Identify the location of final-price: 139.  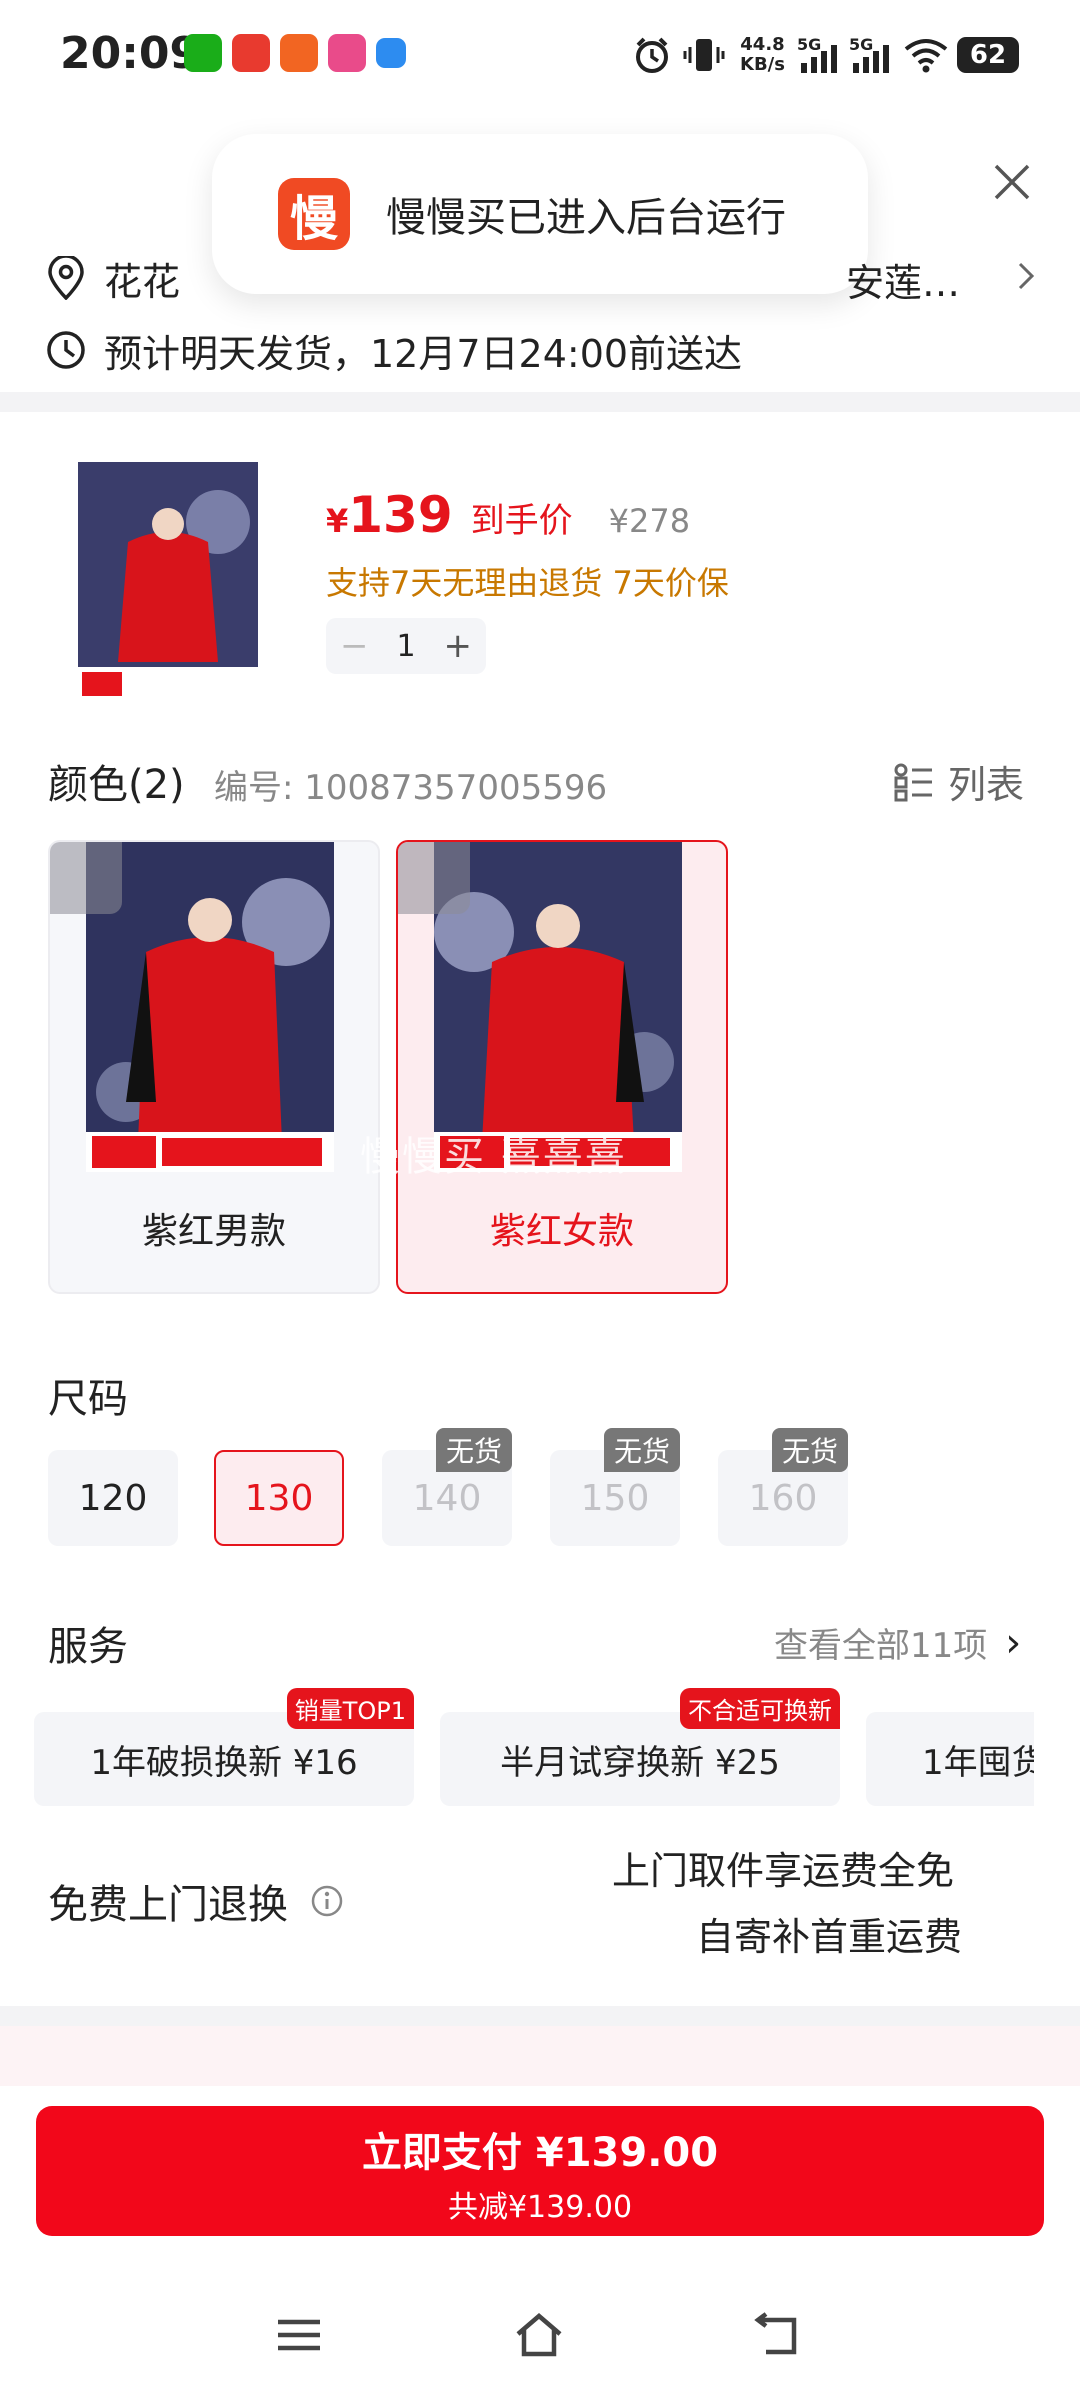
(400, 515).